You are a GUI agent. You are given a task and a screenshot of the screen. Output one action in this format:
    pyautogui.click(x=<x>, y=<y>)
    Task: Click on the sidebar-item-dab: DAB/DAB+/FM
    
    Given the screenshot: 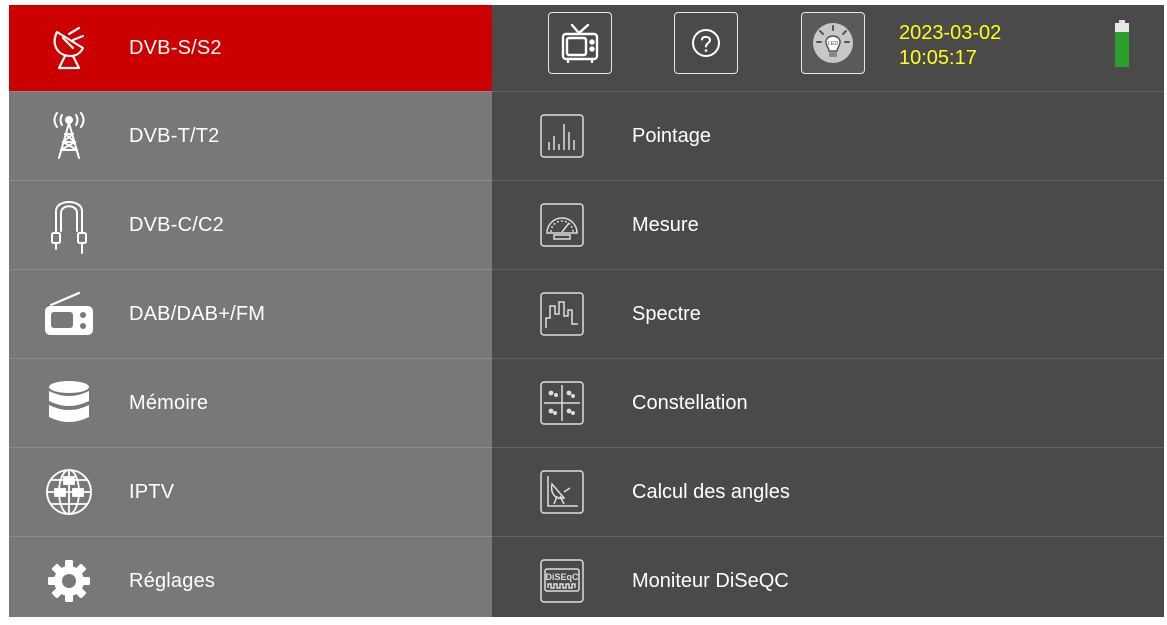 What is the action you would take?
    pyautogui.click(x=250, y=313)
    